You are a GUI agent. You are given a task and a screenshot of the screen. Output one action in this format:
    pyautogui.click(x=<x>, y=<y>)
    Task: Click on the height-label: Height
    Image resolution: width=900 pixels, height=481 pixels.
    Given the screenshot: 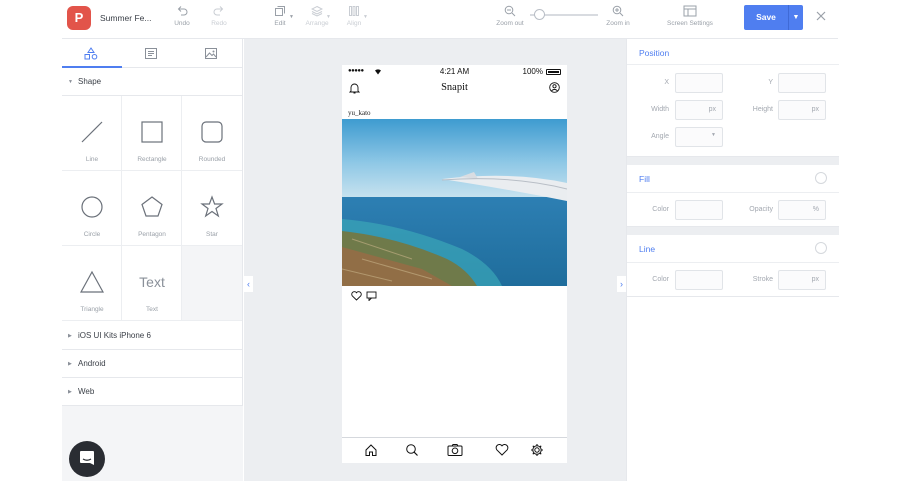 What is the action you would take?
    pyautogui.click(x=762, y=109)
    